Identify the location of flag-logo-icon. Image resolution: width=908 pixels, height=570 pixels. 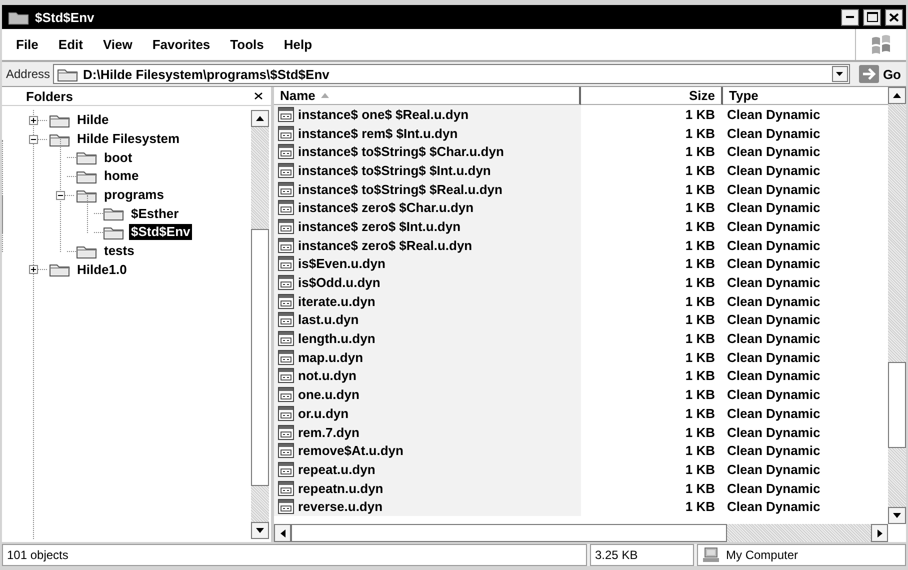
(881, 44).